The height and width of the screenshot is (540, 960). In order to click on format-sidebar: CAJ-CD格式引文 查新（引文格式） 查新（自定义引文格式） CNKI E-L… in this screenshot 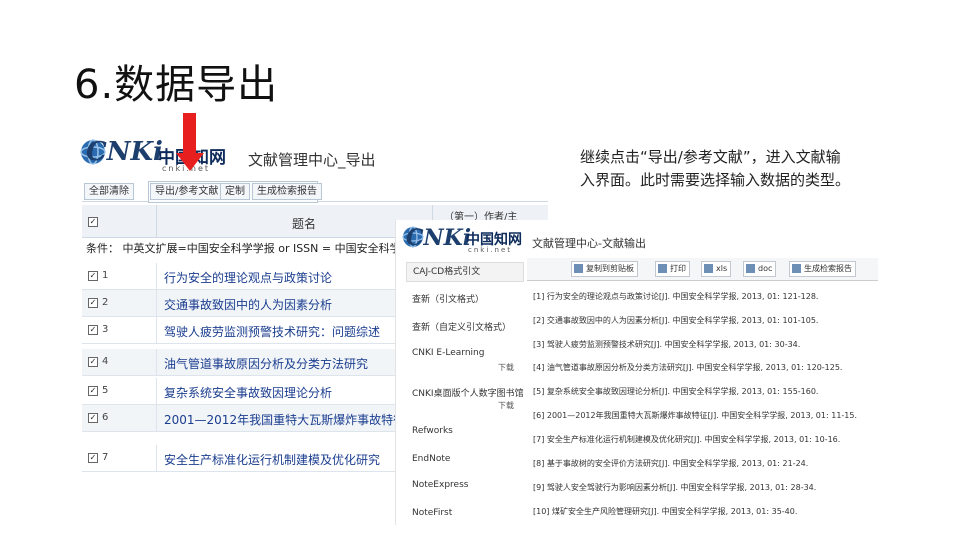, I will do `click(466, 391)`.